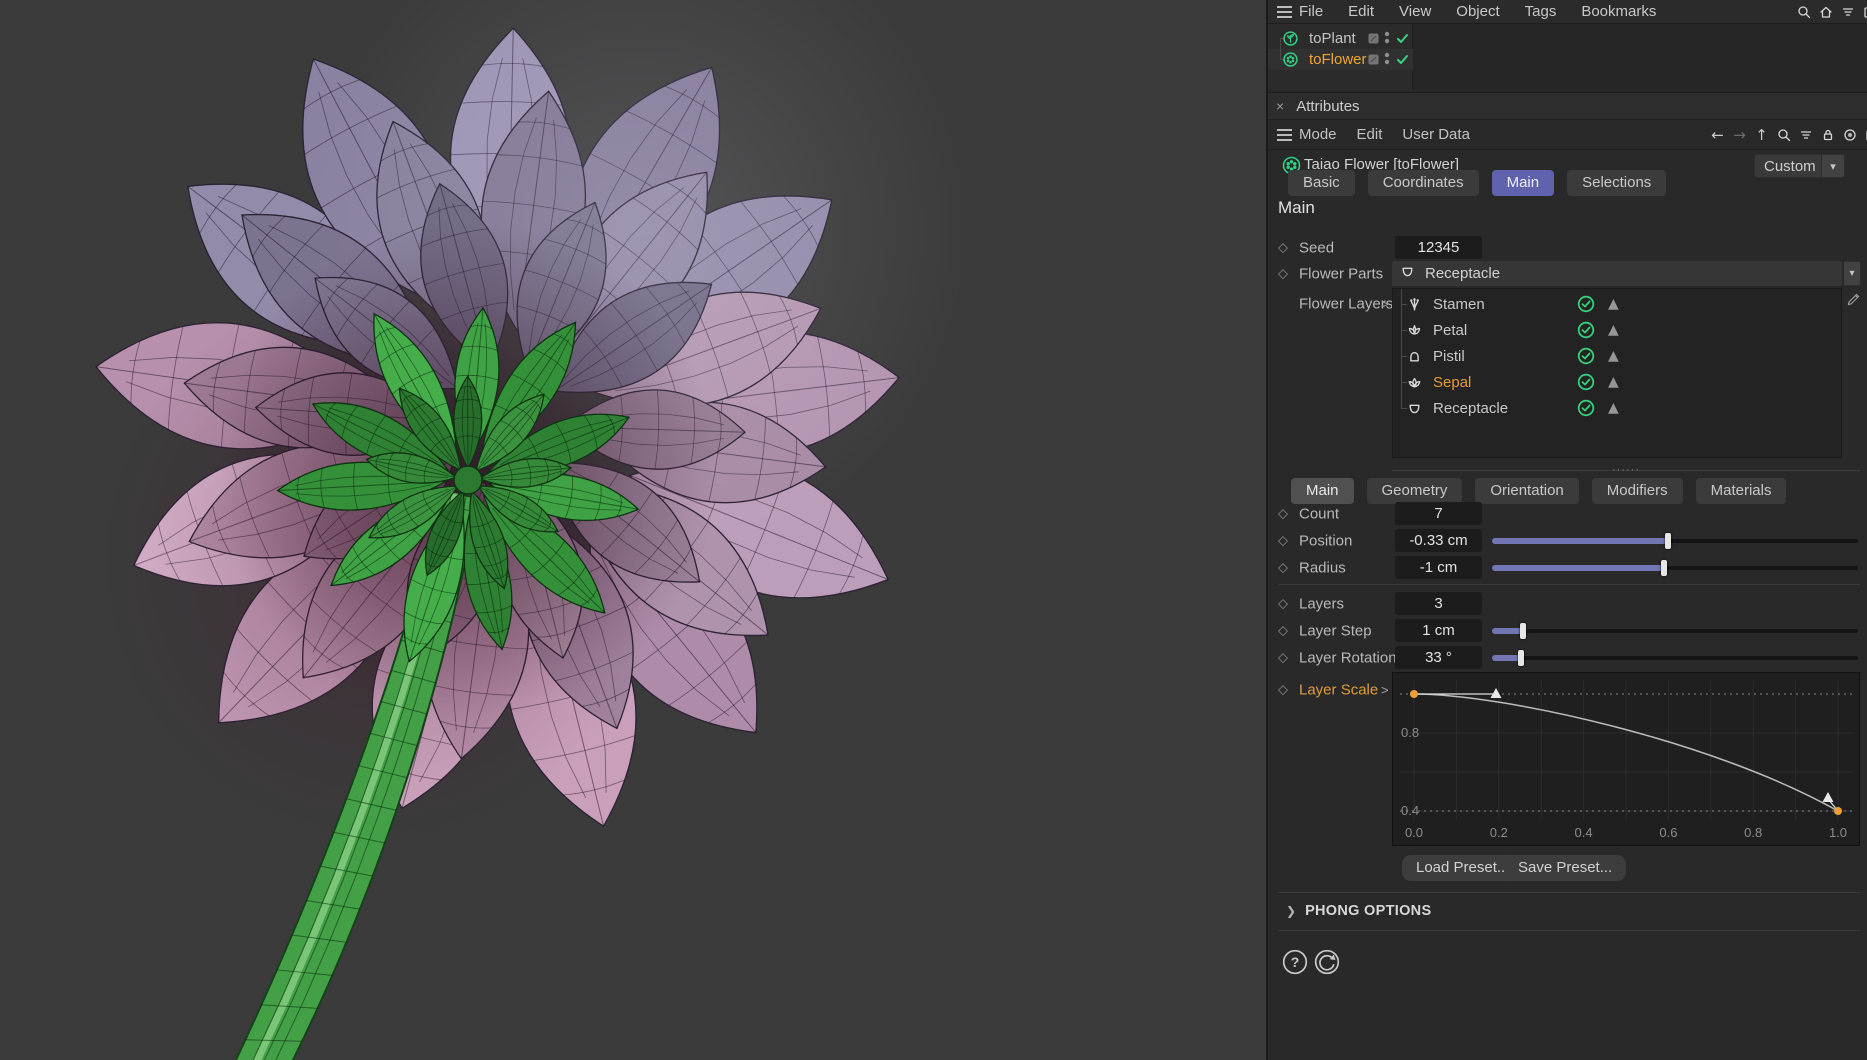 This screenshot has width=1867, height=1060. What do you see at coordinates (1853, 301) in the screenshot?
I see `pick-pencil-icon` at bounding box center [1853, 301].